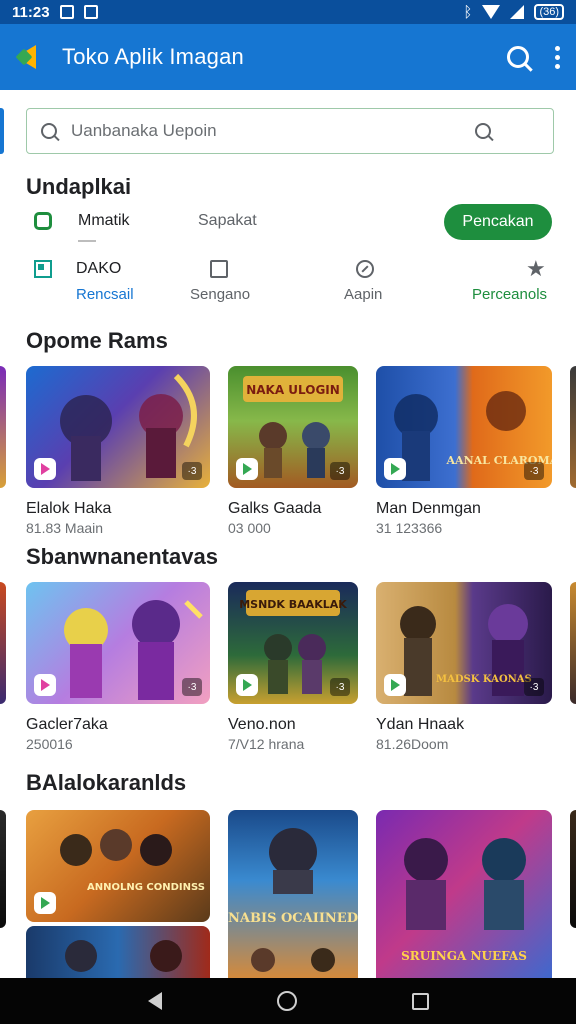 This screenshot has height=1024, width=576. I want to click on chip-secondary: Sapakat, so click(227, 221).